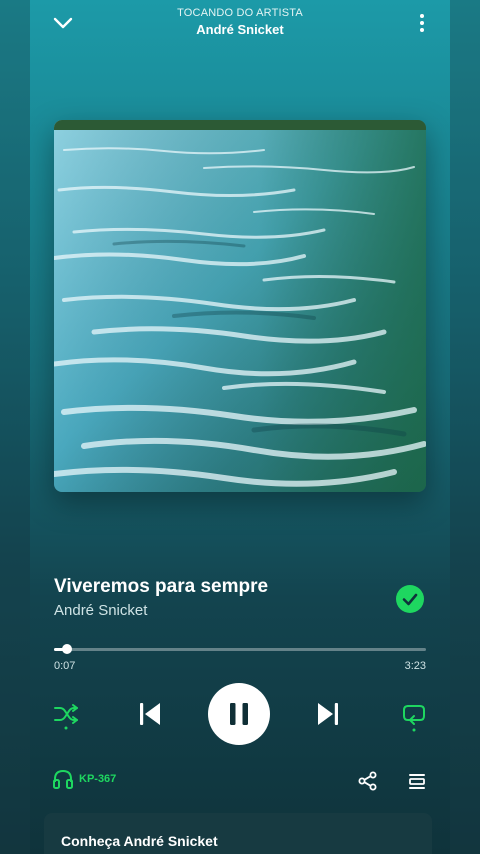 The width and height of the screenshot is (480, 854). Describe the element at coordinates (65, 666) in the screenshot. I see `elapsed-time: 0:07` at that location.